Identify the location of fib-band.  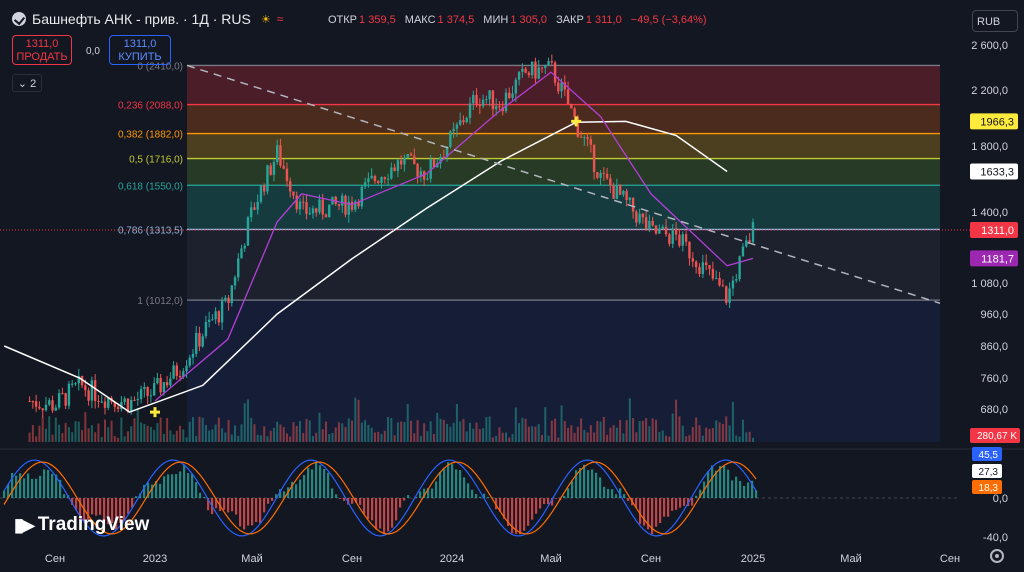
(563, 172).